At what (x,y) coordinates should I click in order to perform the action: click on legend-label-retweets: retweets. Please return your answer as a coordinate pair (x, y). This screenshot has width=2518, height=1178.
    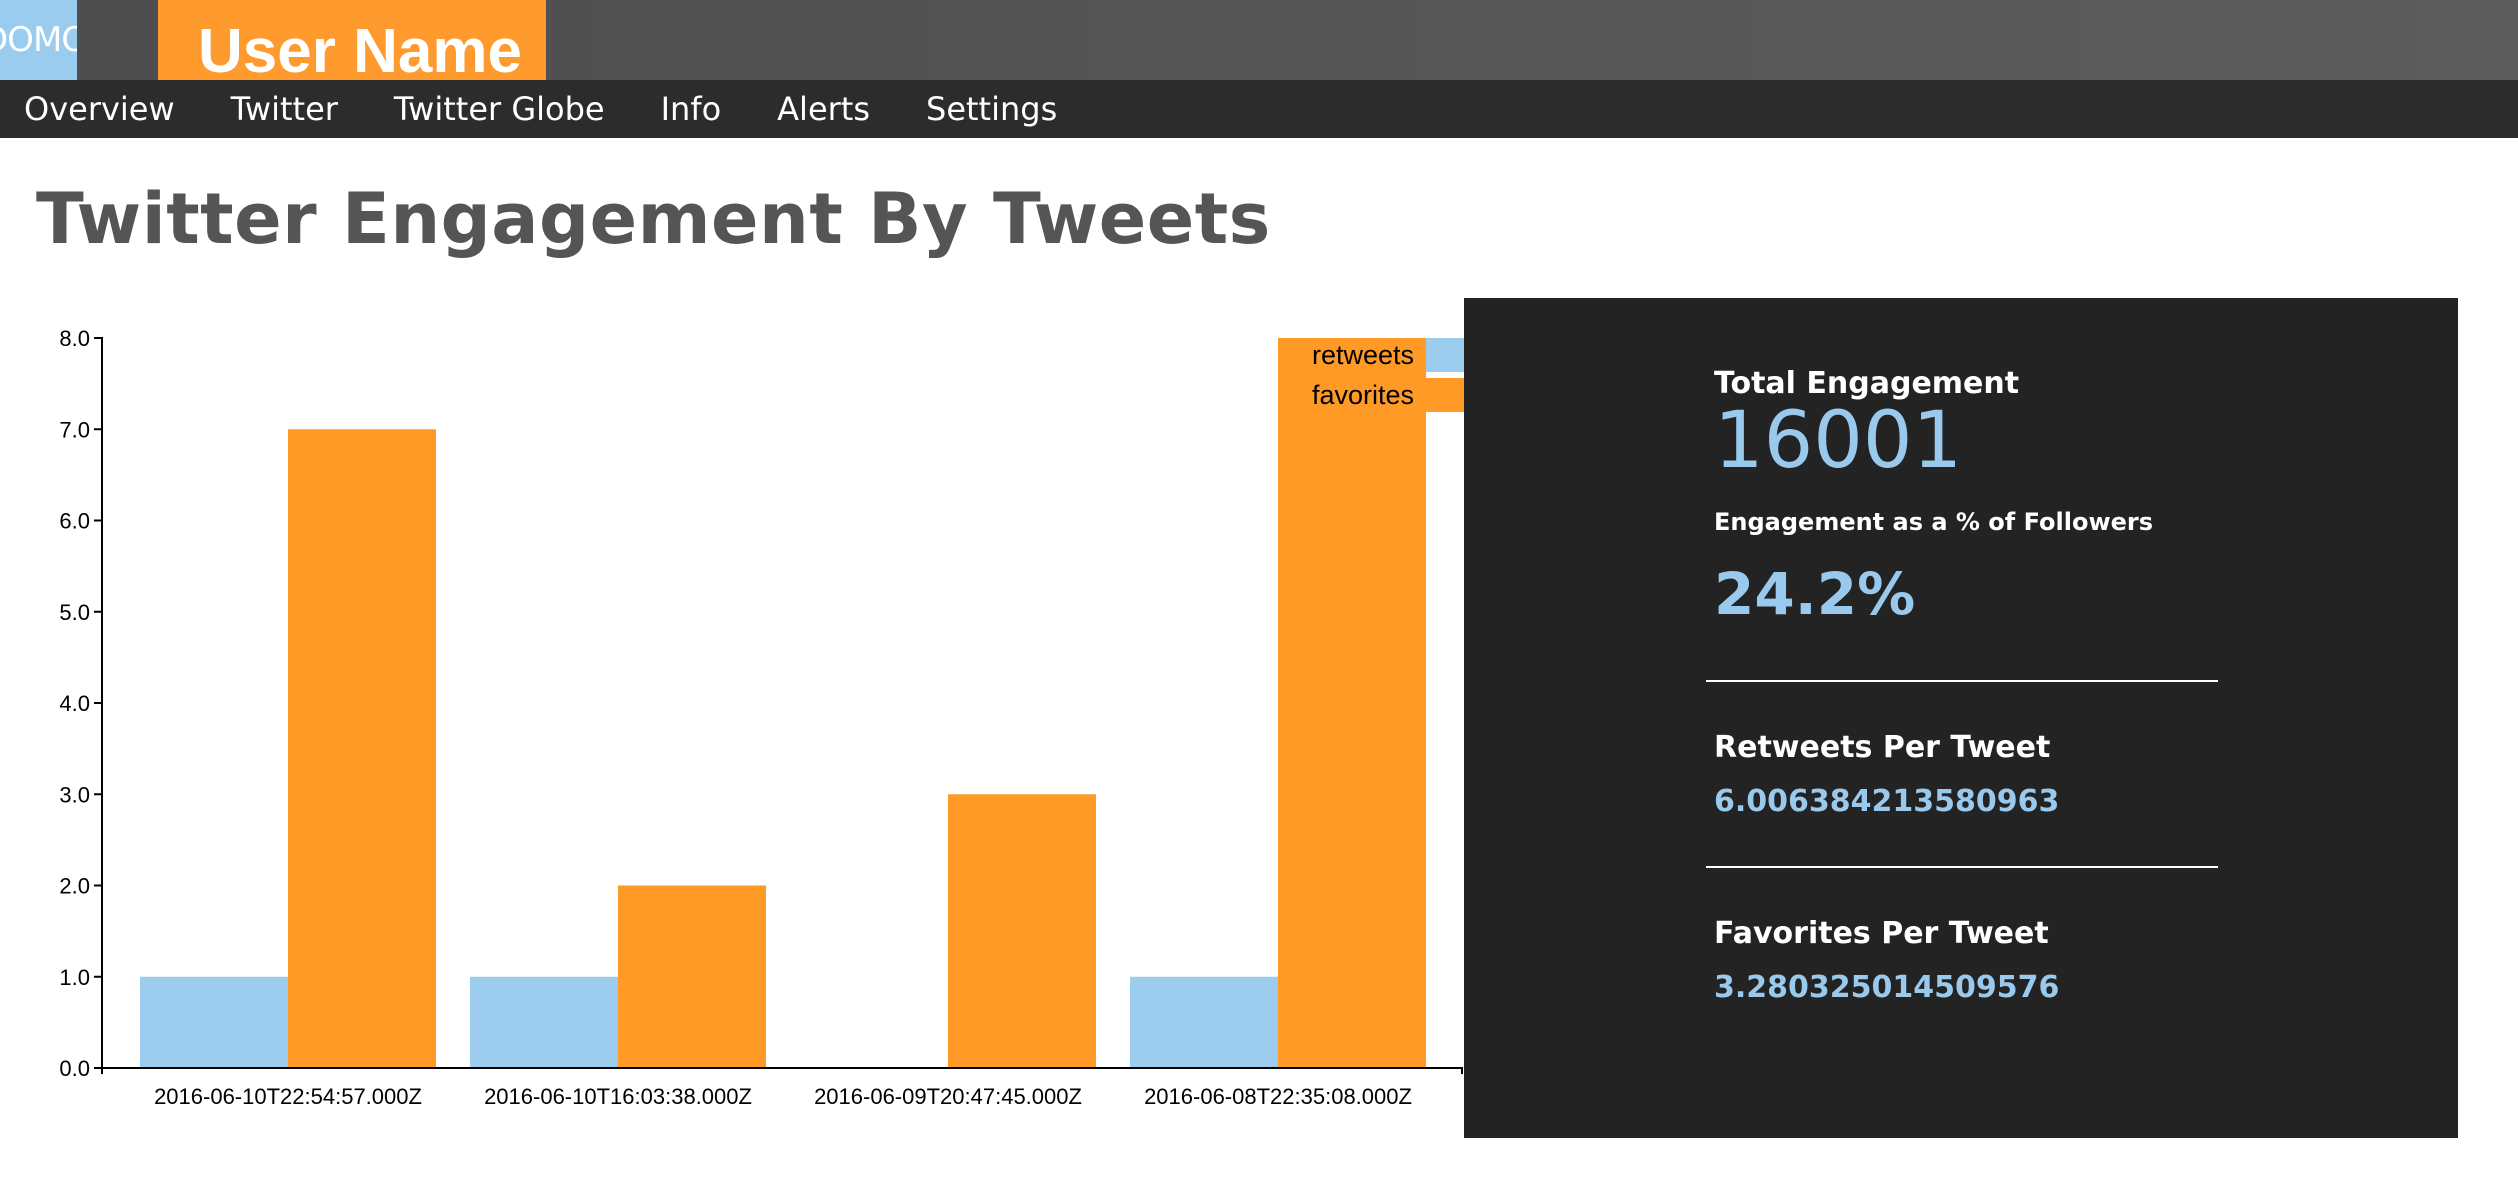
    Looking at the image, I should click on (1363, 355).